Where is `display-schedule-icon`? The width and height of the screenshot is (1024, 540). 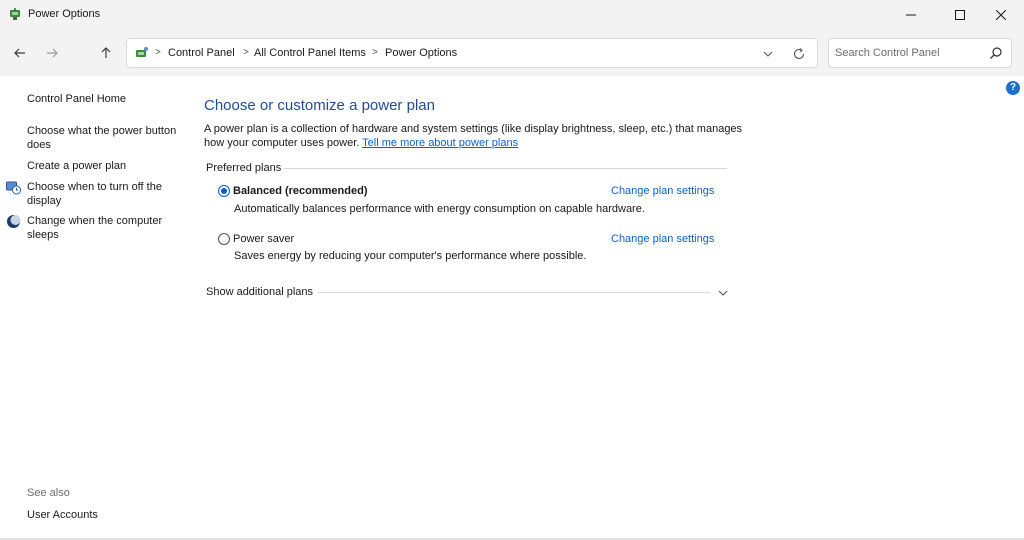
display-schedule-icon is located at coordinates (13, 188).